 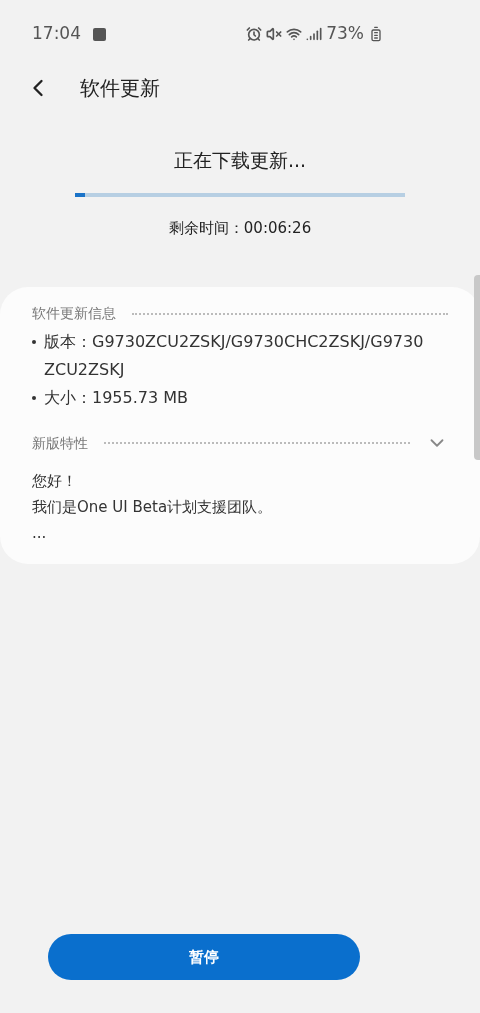 I want to click on alarm-icon, so click(x=254, y=34).